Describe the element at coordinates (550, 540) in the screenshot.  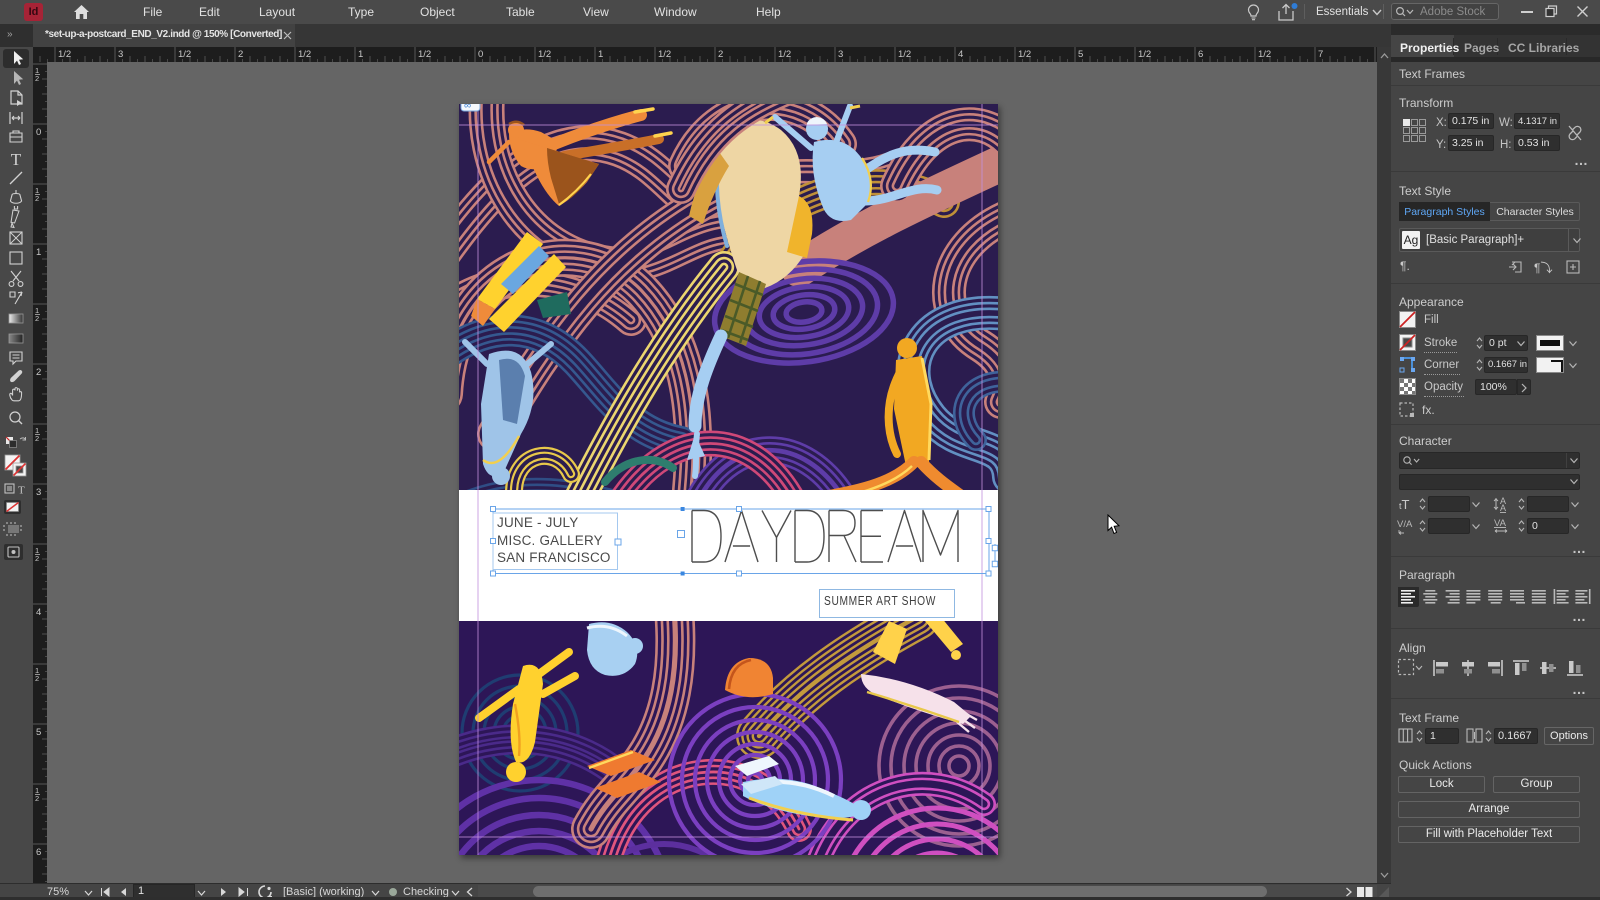
I see `svg-text: MISC. GALLERY` at that location.